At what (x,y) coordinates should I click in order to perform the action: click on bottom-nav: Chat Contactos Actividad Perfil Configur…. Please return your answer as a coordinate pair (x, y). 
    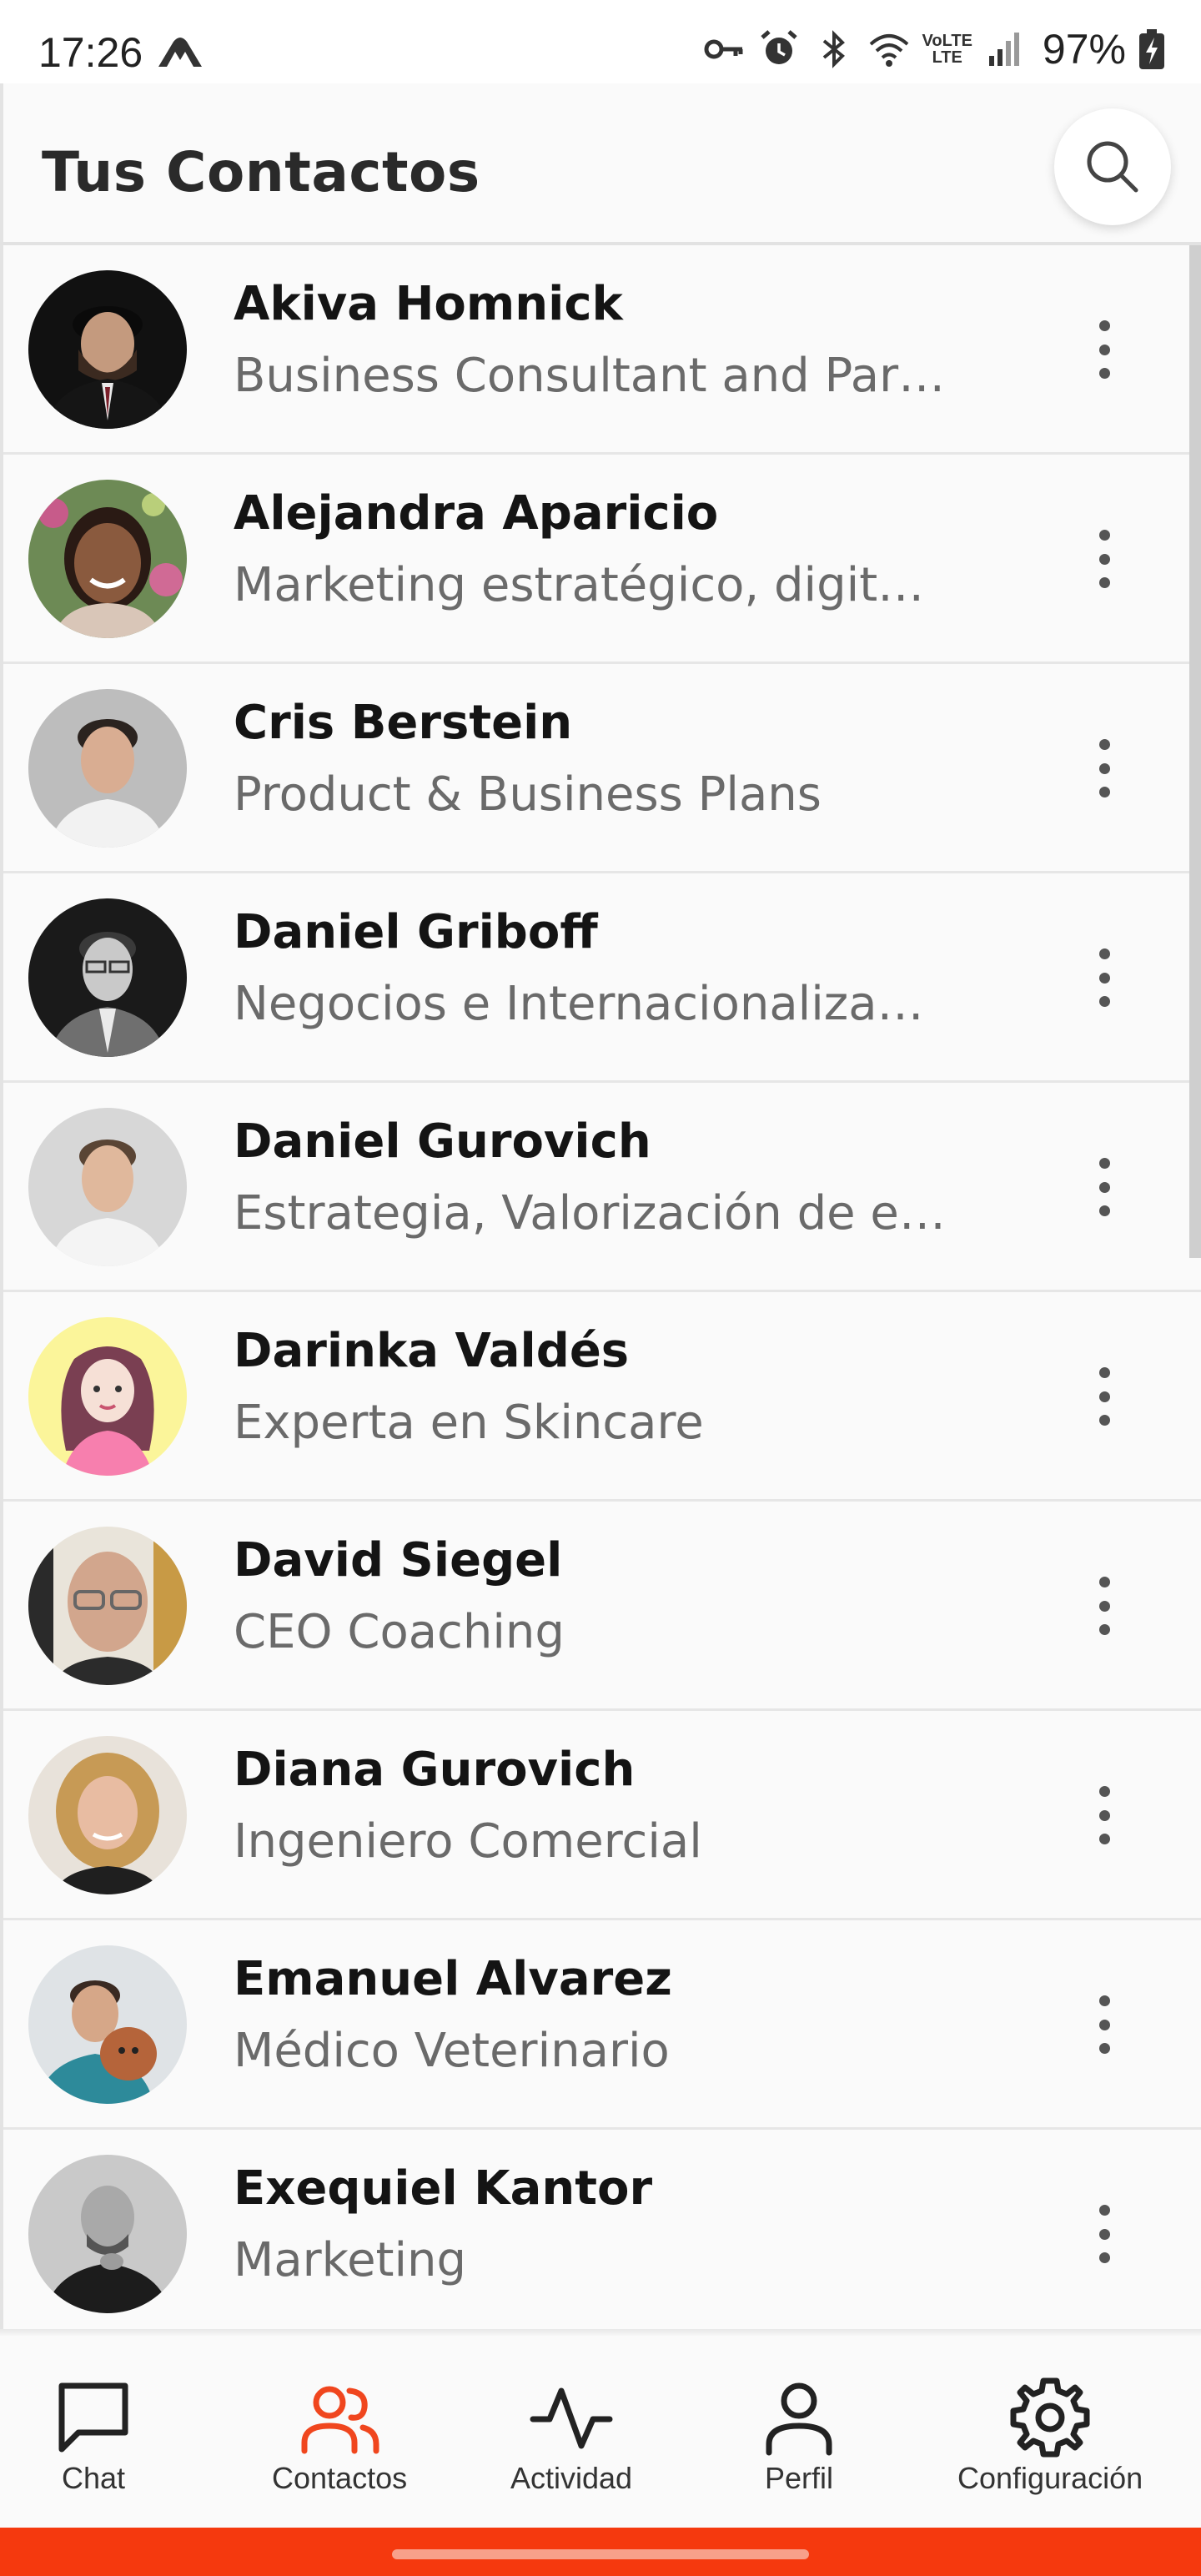
    Looking at the image, I should click on (601, 2432).